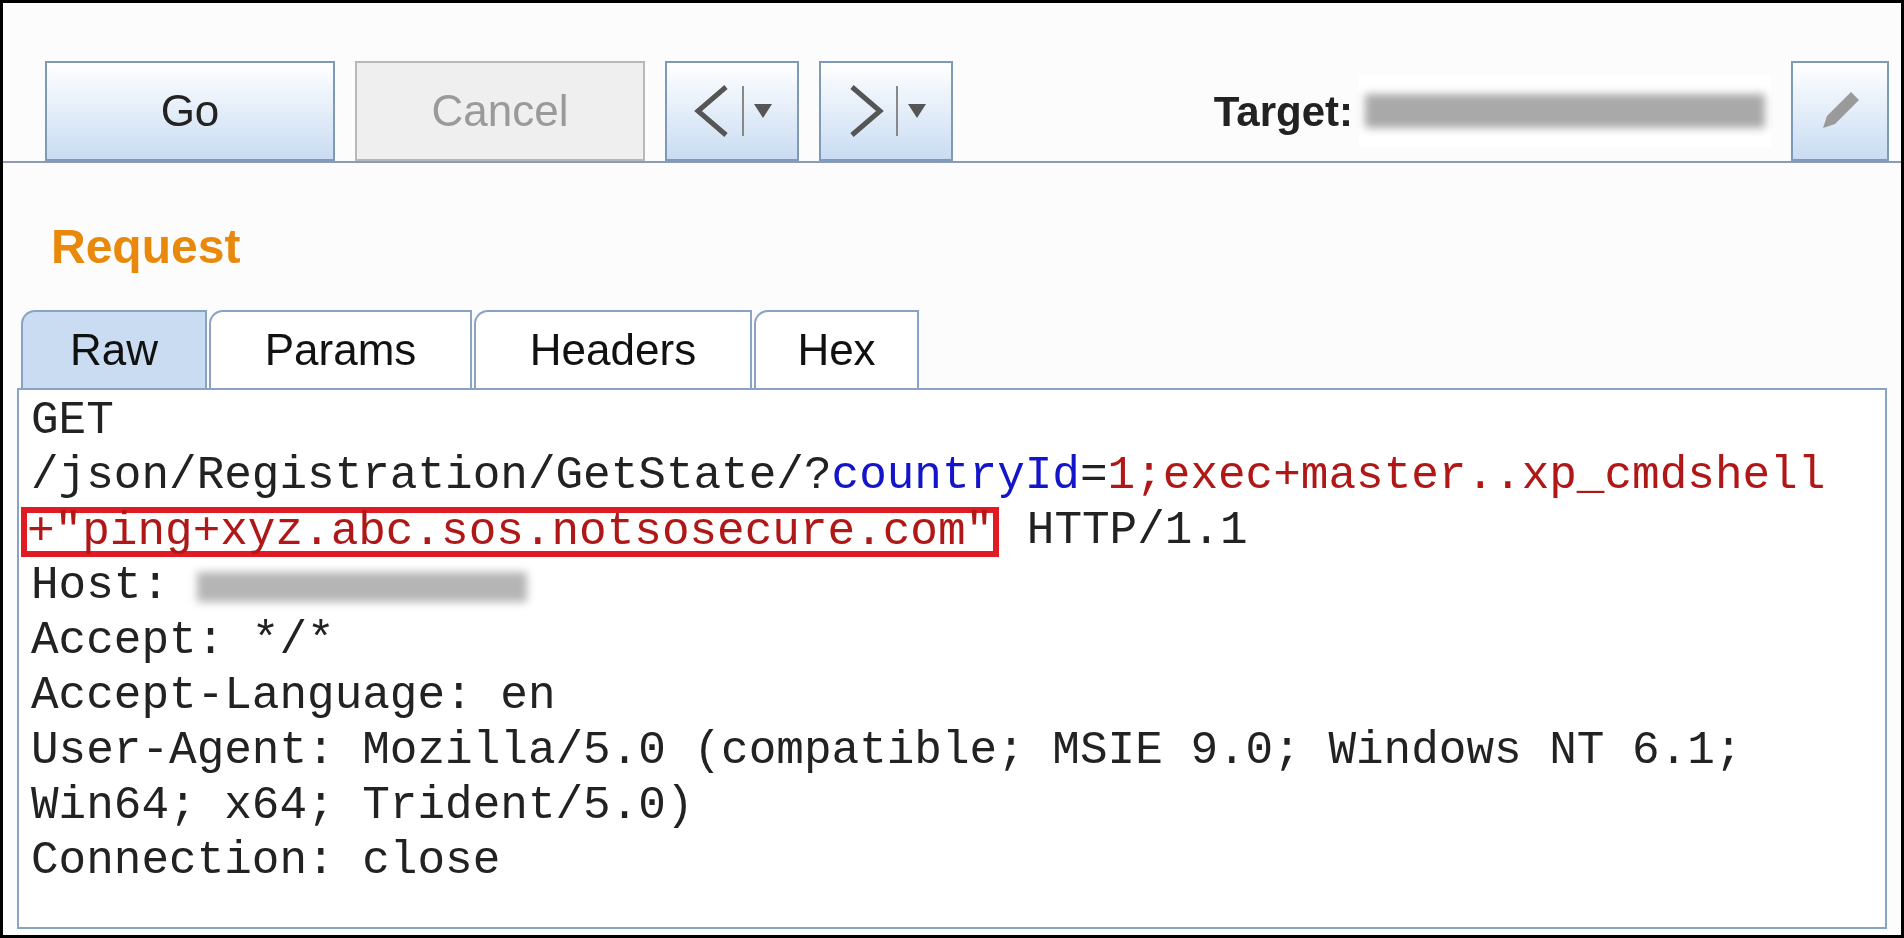 The width and height of the screenshot is (1904, 938). What do you see at coordinates (1283, 111) in the screenshot?
I see `target-label: Target:` at bounding box center [1283, 111].